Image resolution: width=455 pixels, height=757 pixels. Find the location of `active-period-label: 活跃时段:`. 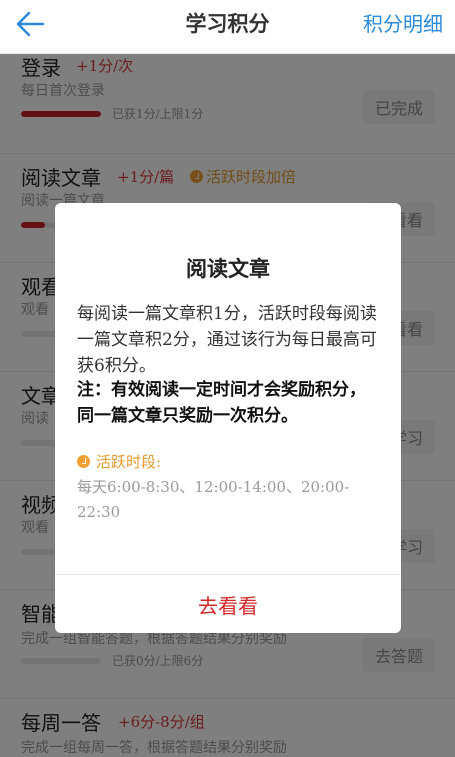

active-period-label: 活跃时段: is located at coordinates (119, 461).